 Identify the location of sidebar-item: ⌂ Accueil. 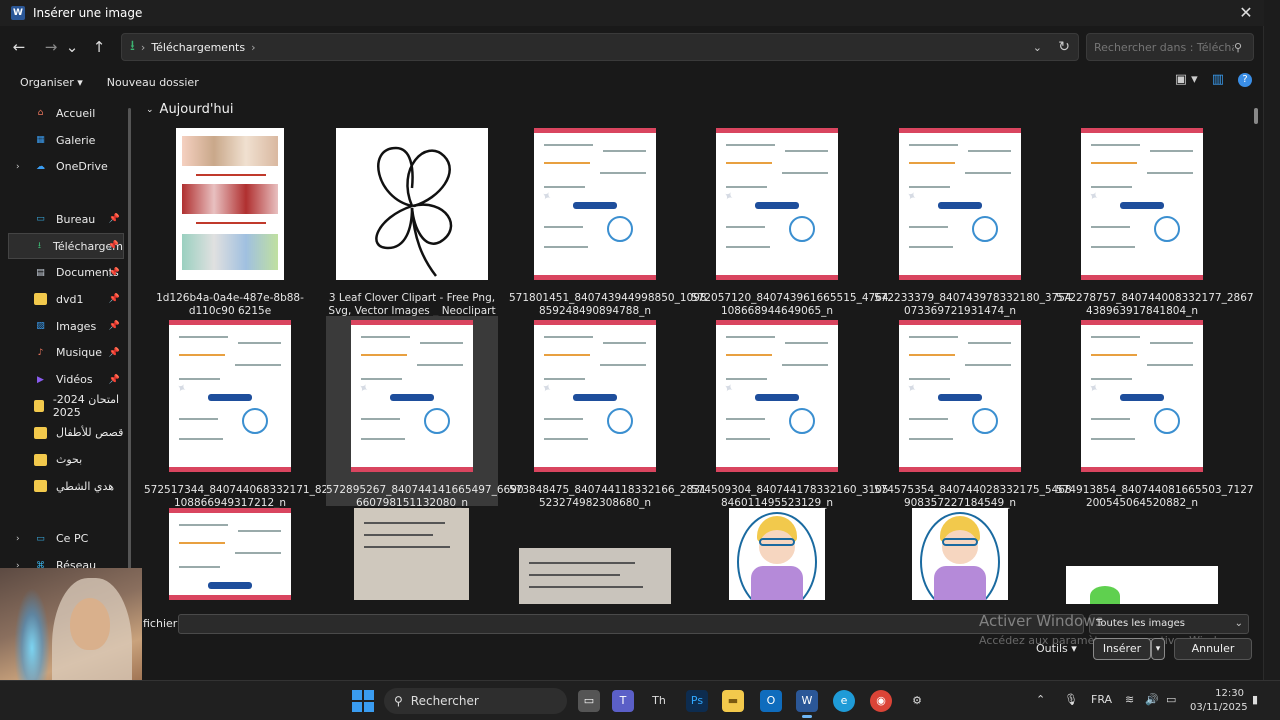
(66, 113).